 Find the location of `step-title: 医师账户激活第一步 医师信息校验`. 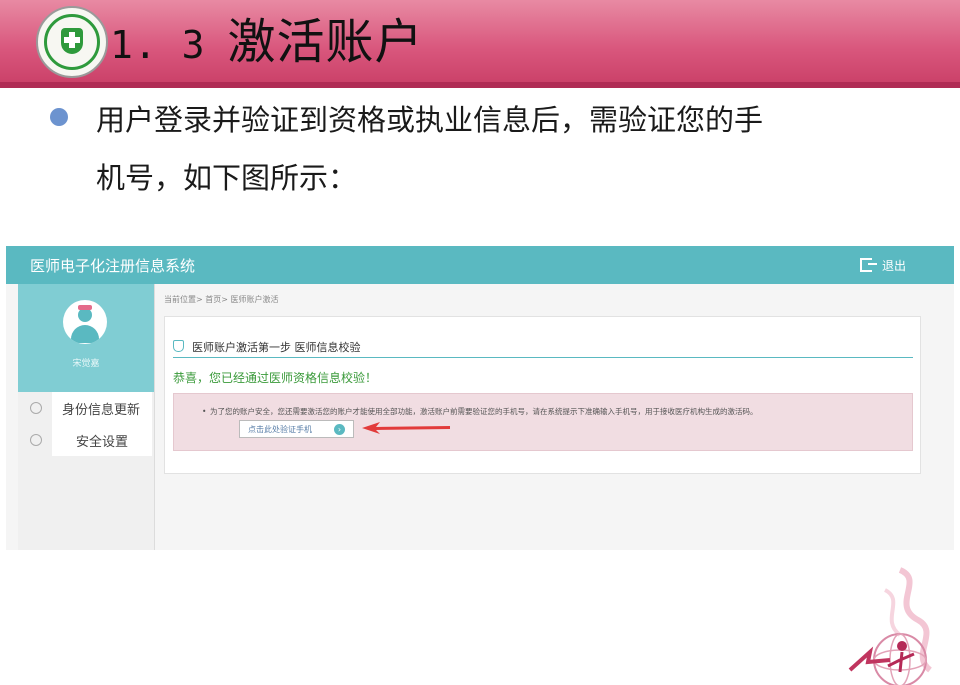

step-title: 医师账户激活第一步 医师信息校验 is located at coordinates (267, 347).